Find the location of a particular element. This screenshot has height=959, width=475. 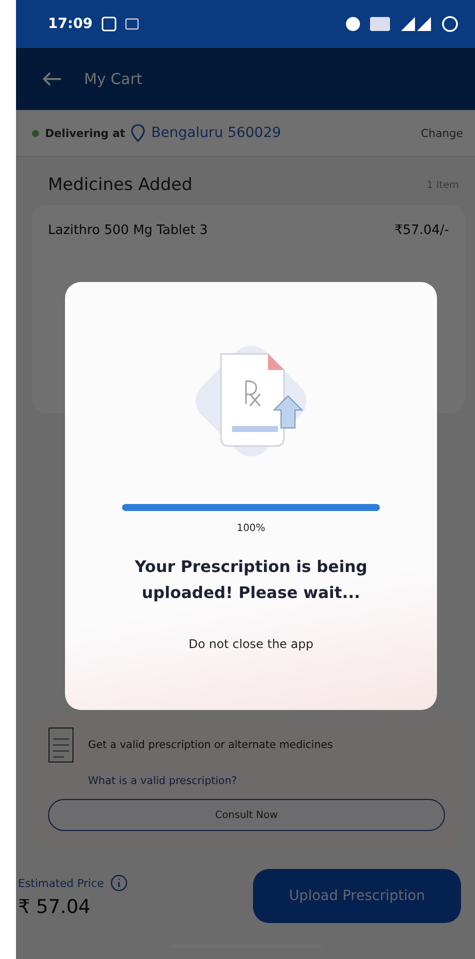

consult-now-button: Consult Now is located at coordinates (246, 815).